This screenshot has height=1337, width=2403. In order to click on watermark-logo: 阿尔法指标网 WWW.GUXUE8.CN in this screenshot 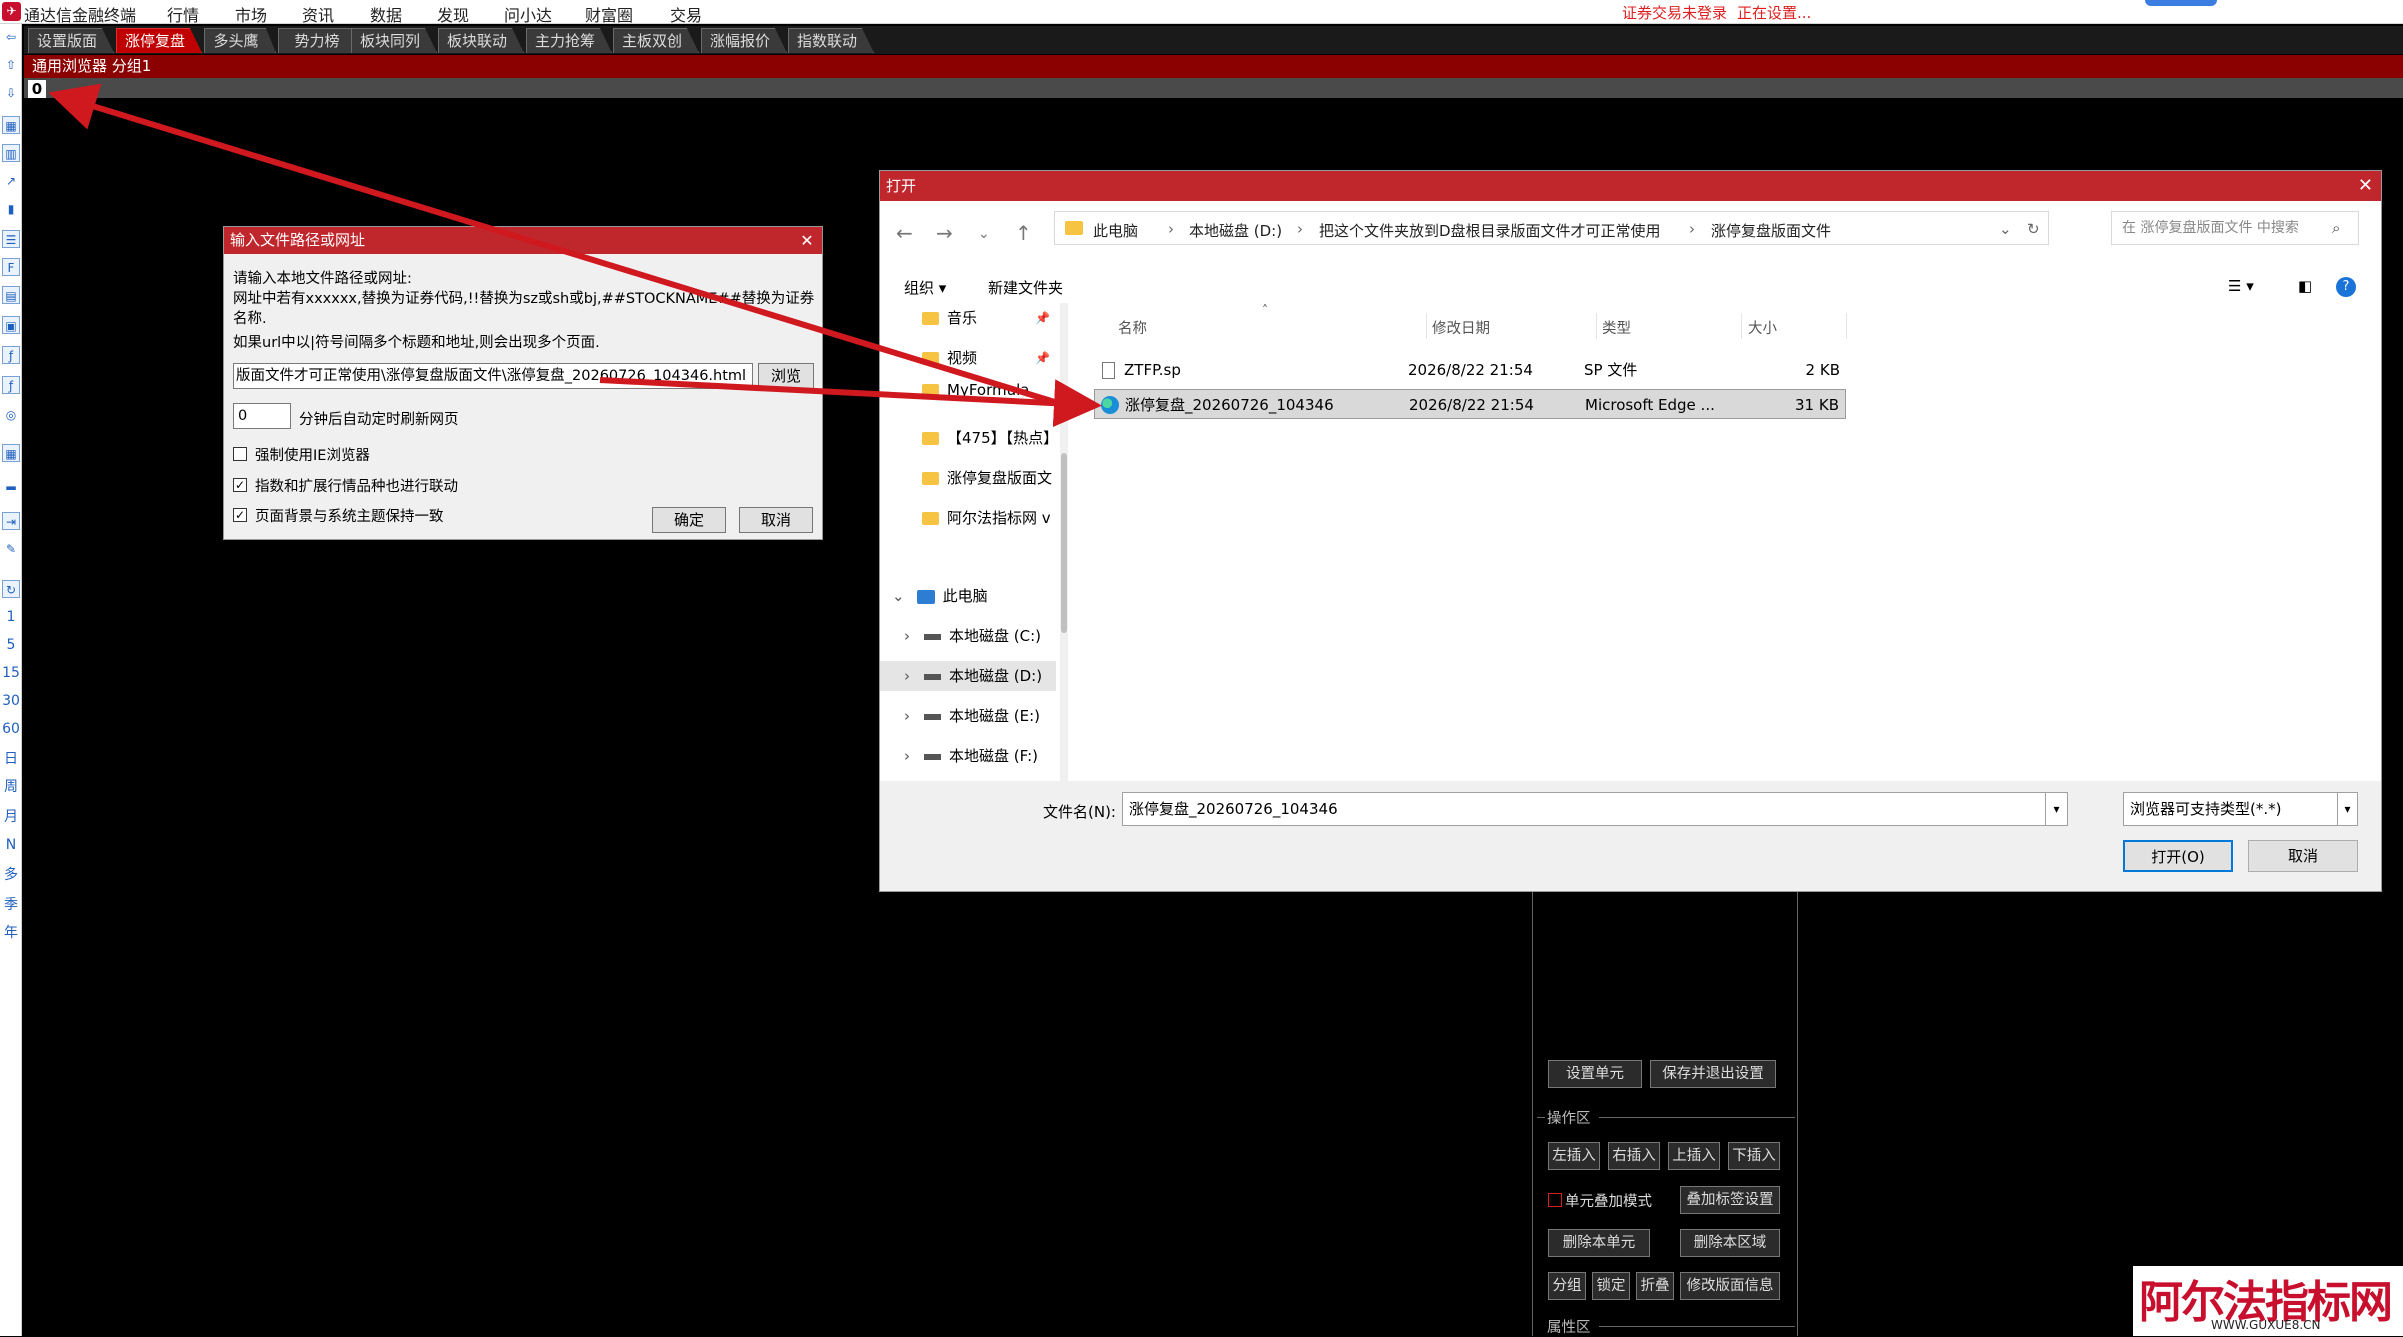, I will do `click(2268, 1301)`.